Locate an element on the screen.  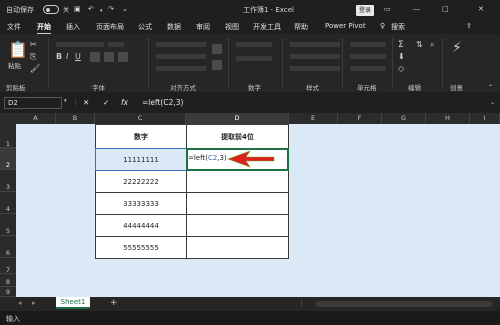
column-header-h: H is located at coordinates (448, 118).